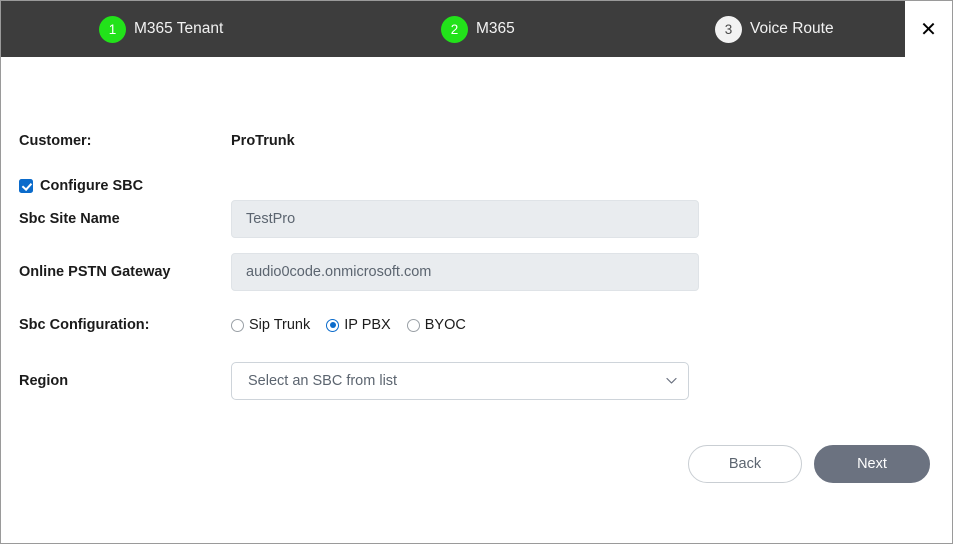  I want to click on radio-option-byoc: BYOC, so click(436, 325).